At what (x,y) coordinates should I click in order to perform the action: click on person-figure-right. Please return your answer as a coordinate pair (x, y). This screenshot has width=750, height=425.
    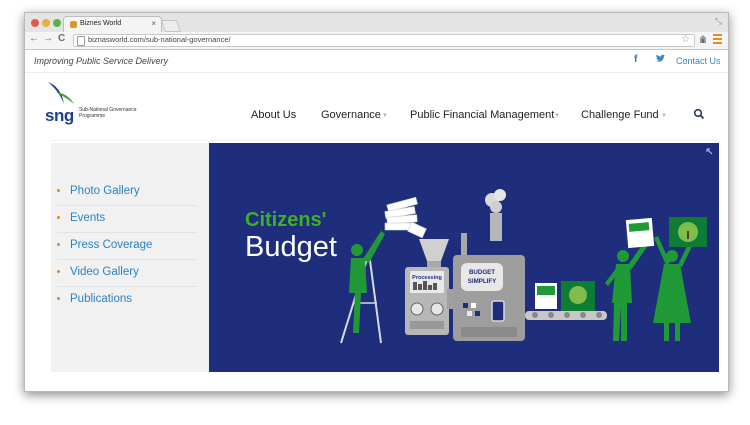
    Looking at the image, I should click on (627, 291).